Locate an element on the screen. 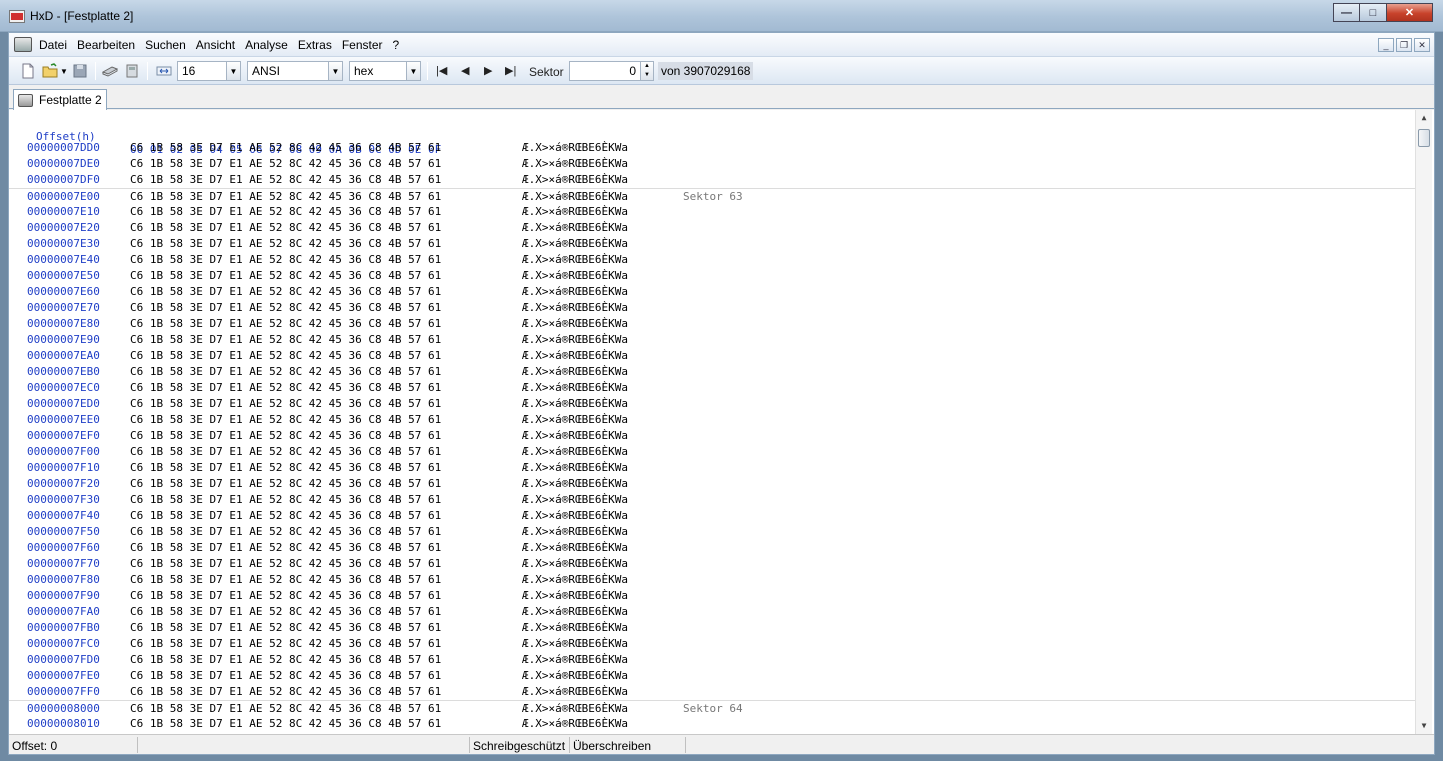 This screenshot has width=1443, height=761. scroll-down-icon: ▼ is located at coordinates (1424, 726).